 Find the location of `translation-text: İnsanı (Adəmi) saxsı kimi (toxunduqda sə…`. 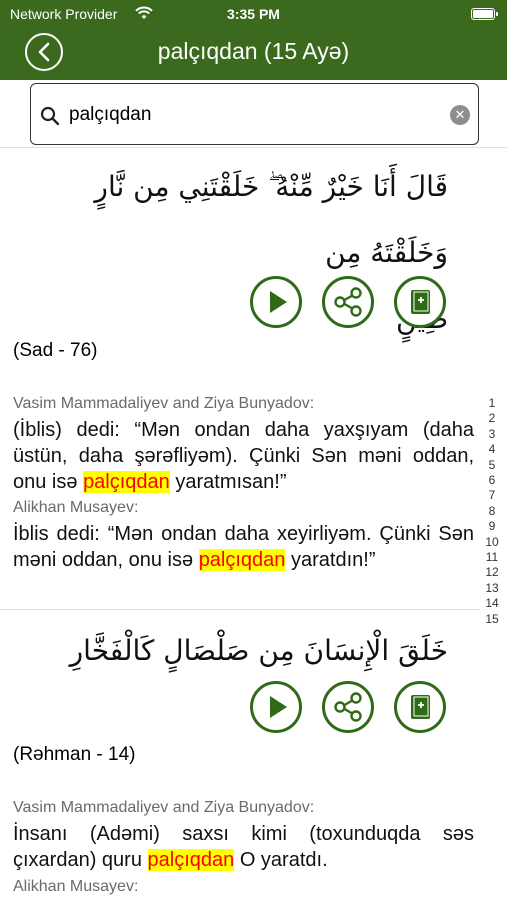

translation-text: İnsanı (Adəmi) saxsı kimi (toxunduqda sə… is located at coordinates (243, 847).